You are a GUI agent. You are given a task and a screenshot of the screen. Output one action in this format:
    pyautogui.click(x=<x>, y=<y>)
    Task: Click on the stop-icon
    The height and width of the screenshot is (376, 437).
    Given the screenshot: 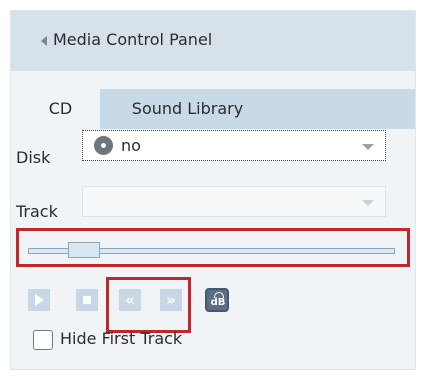 What is the action you would take?
    pyautogui.click(x=87, y=300)
    